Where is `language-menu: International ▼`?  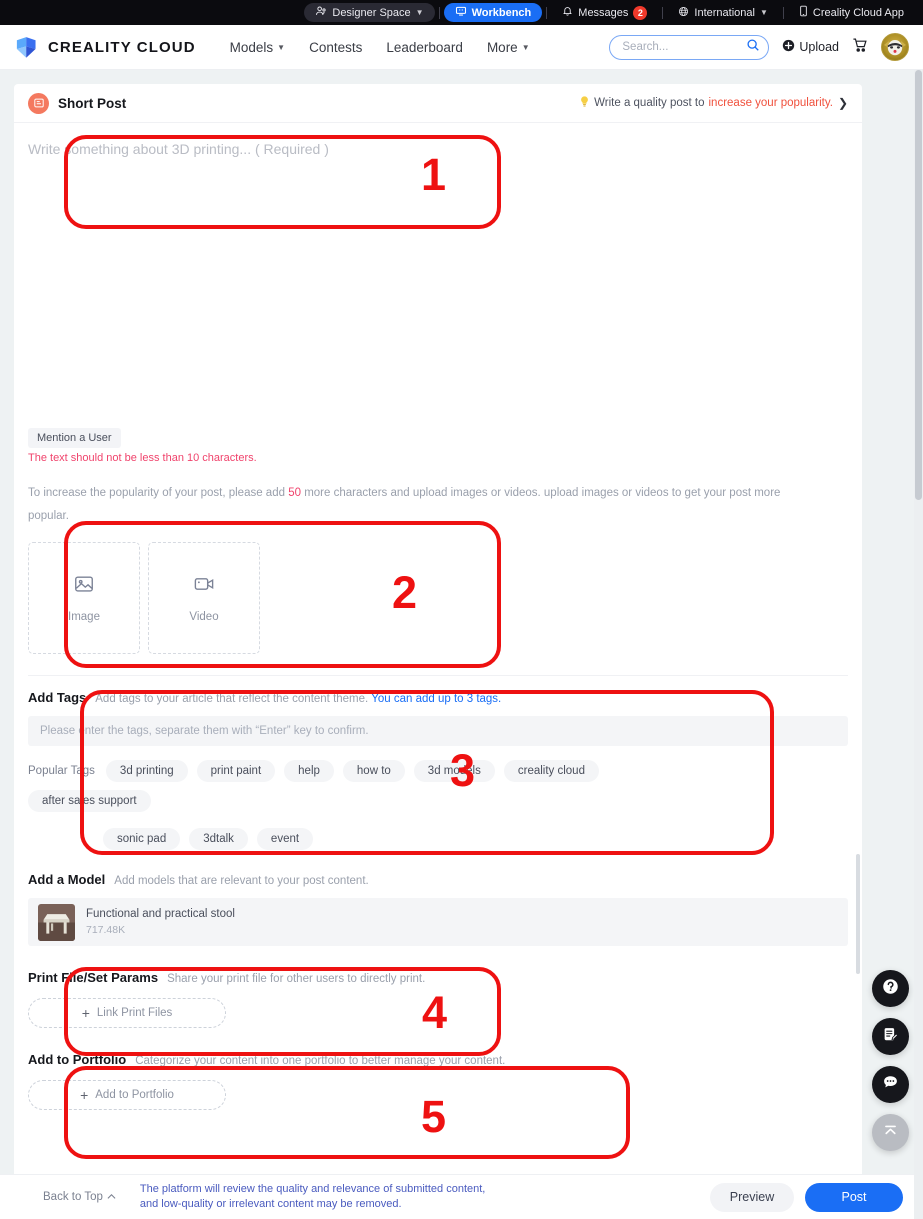
language-menu: International ▼ is located at coordinates (722, 13).